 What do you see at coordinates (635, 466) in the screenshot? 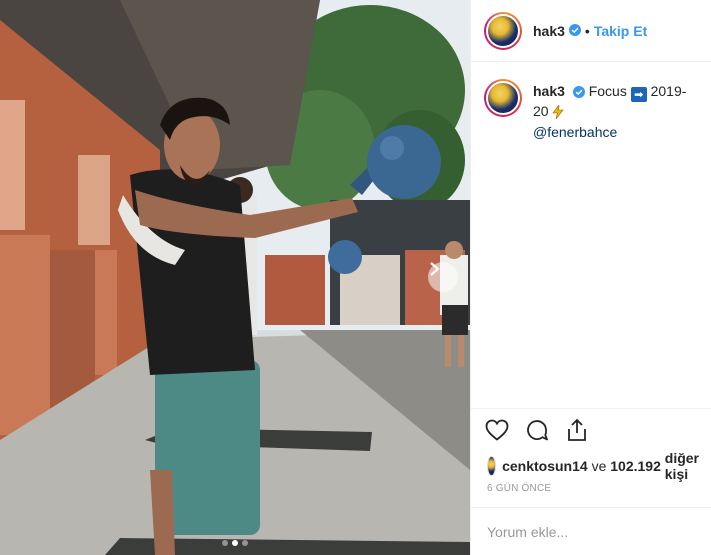
I see `others-count: 102.192` at bounding box center [635, 466].